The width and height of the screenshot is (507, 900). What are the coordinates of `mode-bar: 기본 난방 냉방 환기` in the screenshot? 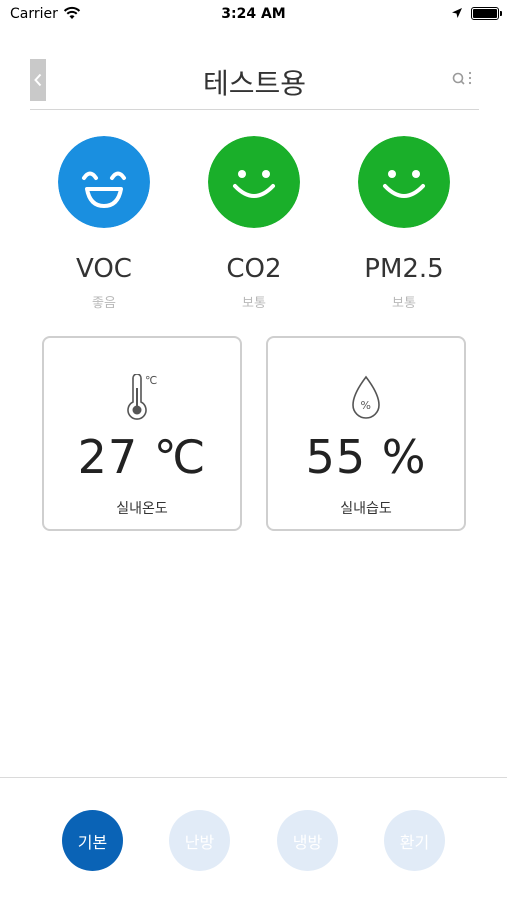 It's located at (253, 838).